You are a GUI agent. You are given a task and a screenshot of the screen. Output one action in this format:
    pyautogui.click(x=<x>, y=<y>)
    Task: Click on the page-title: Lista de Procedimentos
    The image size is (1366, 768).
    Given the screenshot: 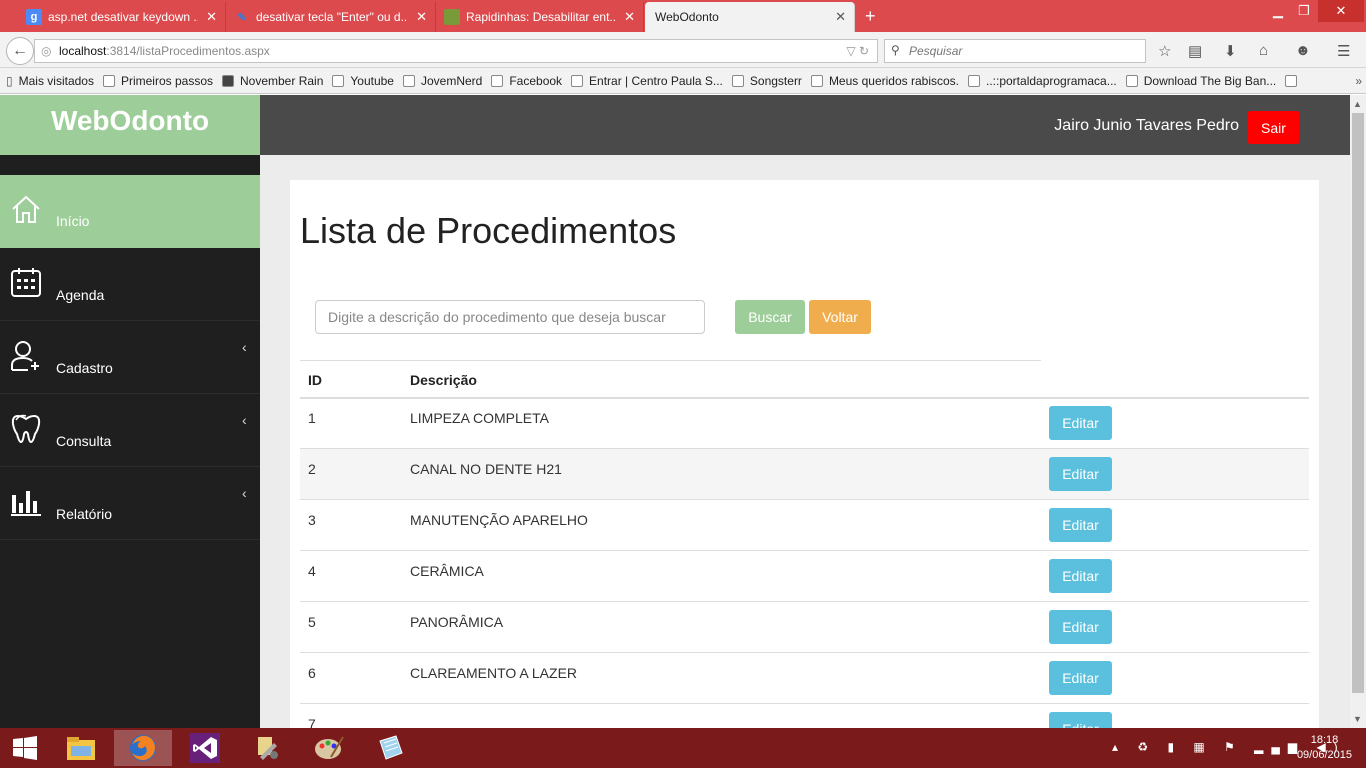 What is the action you would take?
    pyautogui.click(x=488, y=230)
    